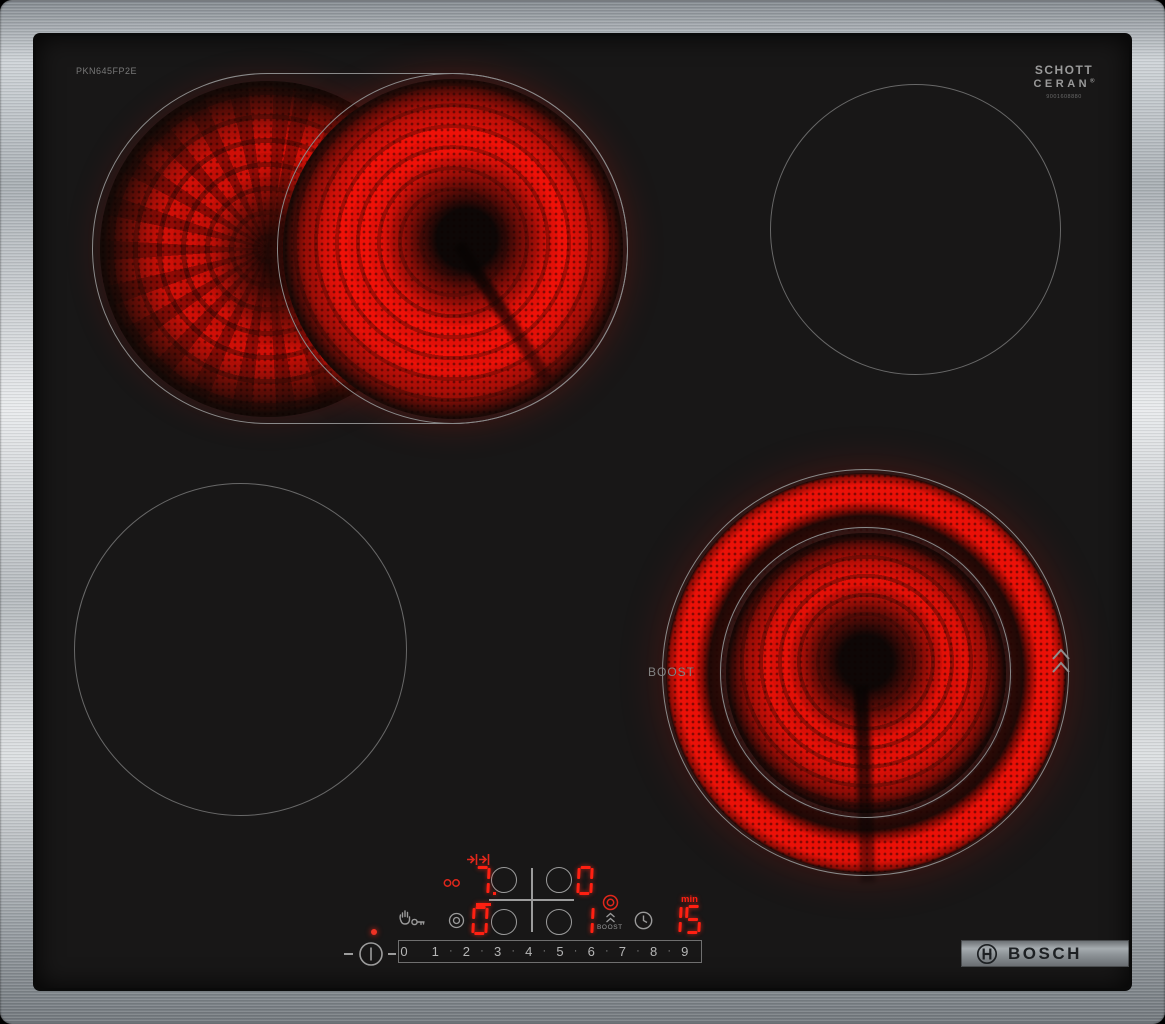 This screenshot has height=1024, width=1165. I want to click on extend-zone-icon, so click(478, 859).